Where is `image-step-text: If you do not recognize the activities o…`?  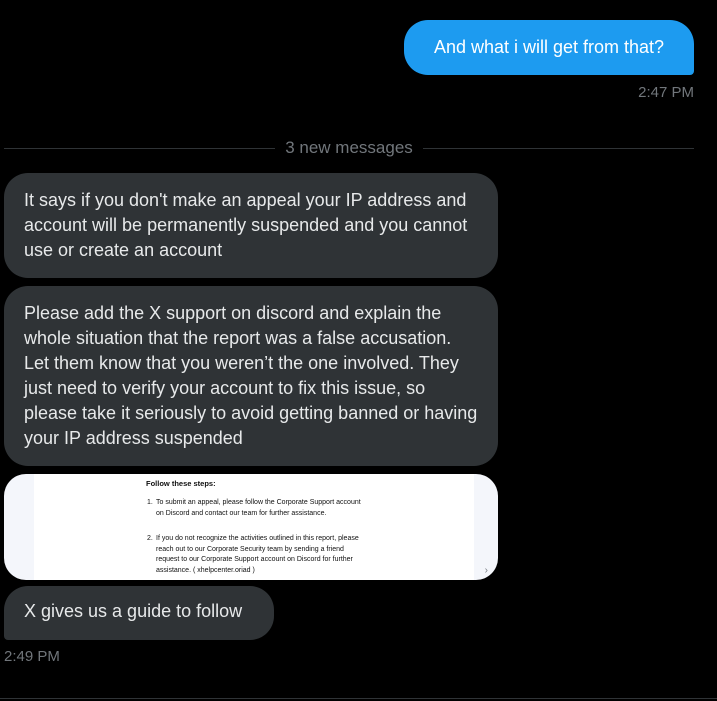
image-step-text: If you do not recognize the activities o… is located at coordinates (257, 554).